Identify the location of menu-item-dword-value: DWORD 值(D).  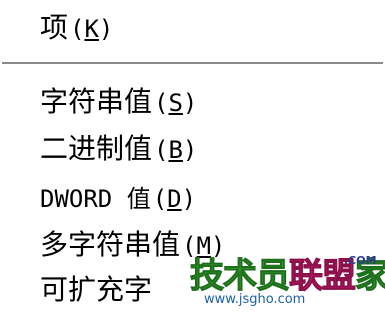
(118, 198).